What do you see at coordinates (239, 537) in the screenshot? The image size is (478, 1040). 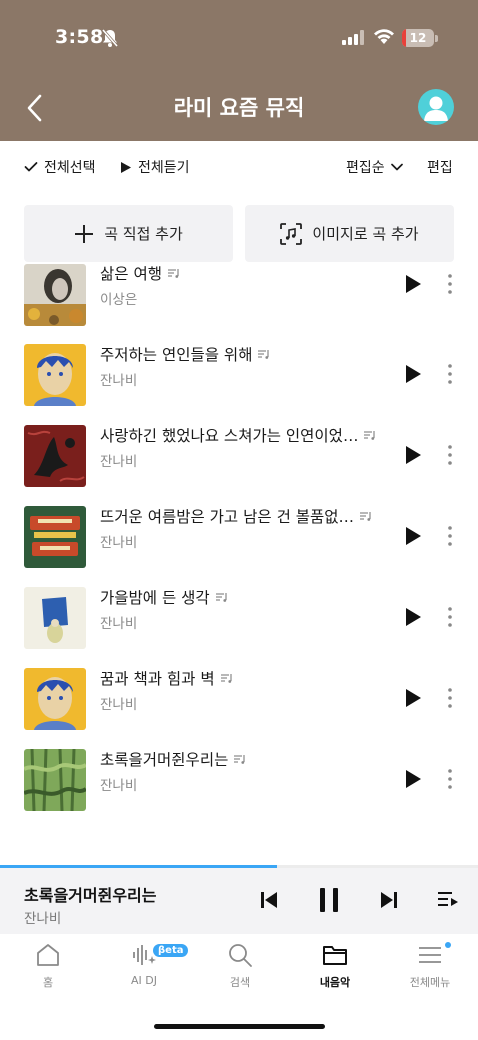 I see `song-row: 뜨거운 여름밤은 가고 남은 건 볼품없… 잔나비` at bounding box center [239, 537].